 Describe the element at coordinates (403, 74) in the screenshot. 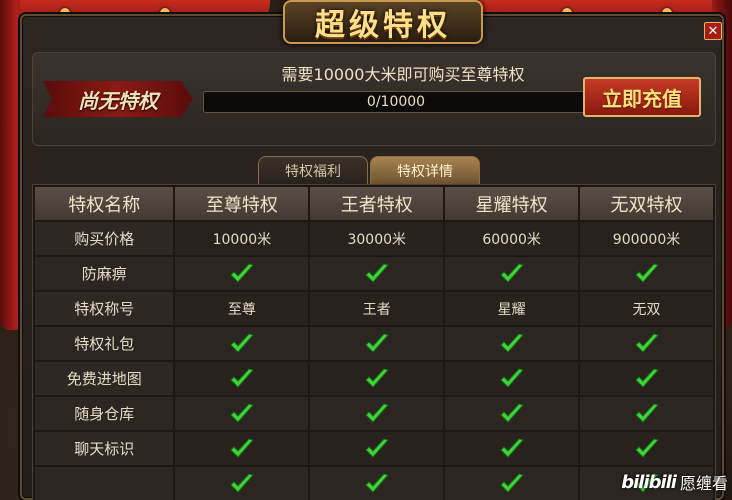

I see `requirement-text: 需要10000大米即可购买至尊特权` at that location.